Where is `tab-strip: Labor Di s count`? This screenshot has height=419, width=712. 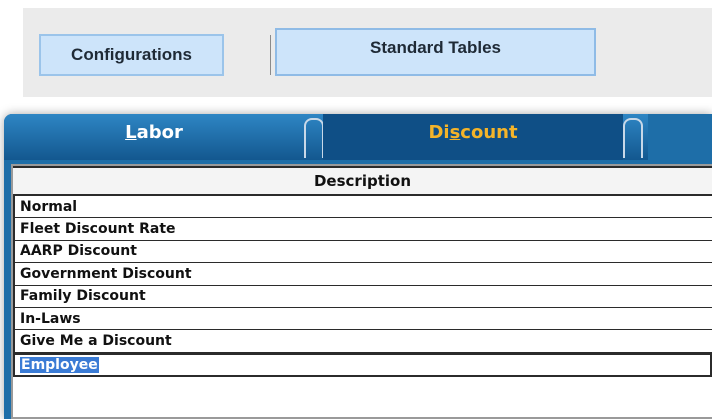
tab-strip: Labor Di s count is located at coordinates (358, 137).